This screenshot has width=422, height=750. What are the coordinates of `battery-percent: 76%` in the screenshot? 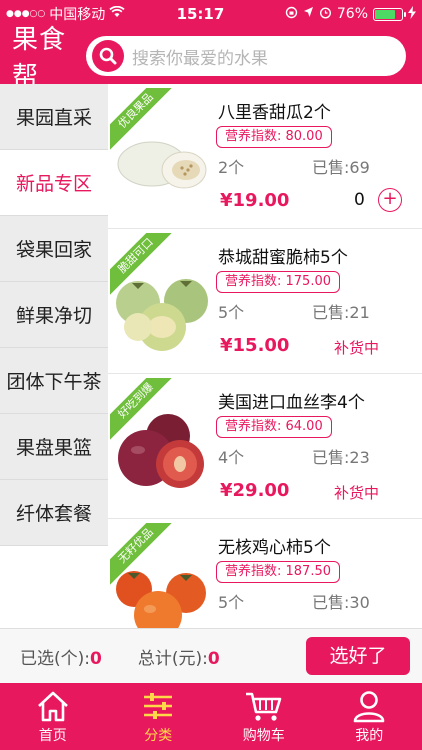 It's located at (352, 14).